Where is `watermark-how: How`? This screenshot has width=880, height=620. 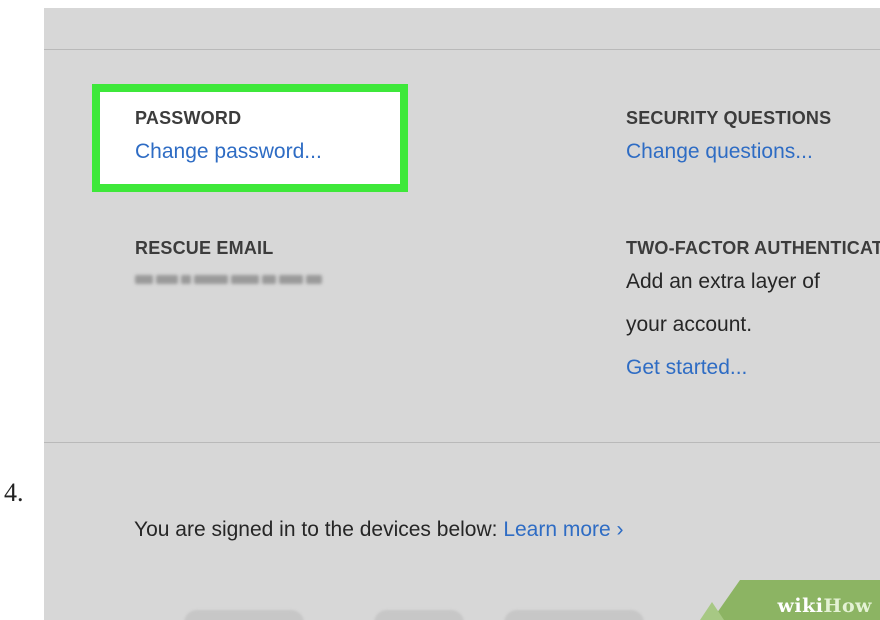 watermark-how: How is located at coordinates (847, 606).